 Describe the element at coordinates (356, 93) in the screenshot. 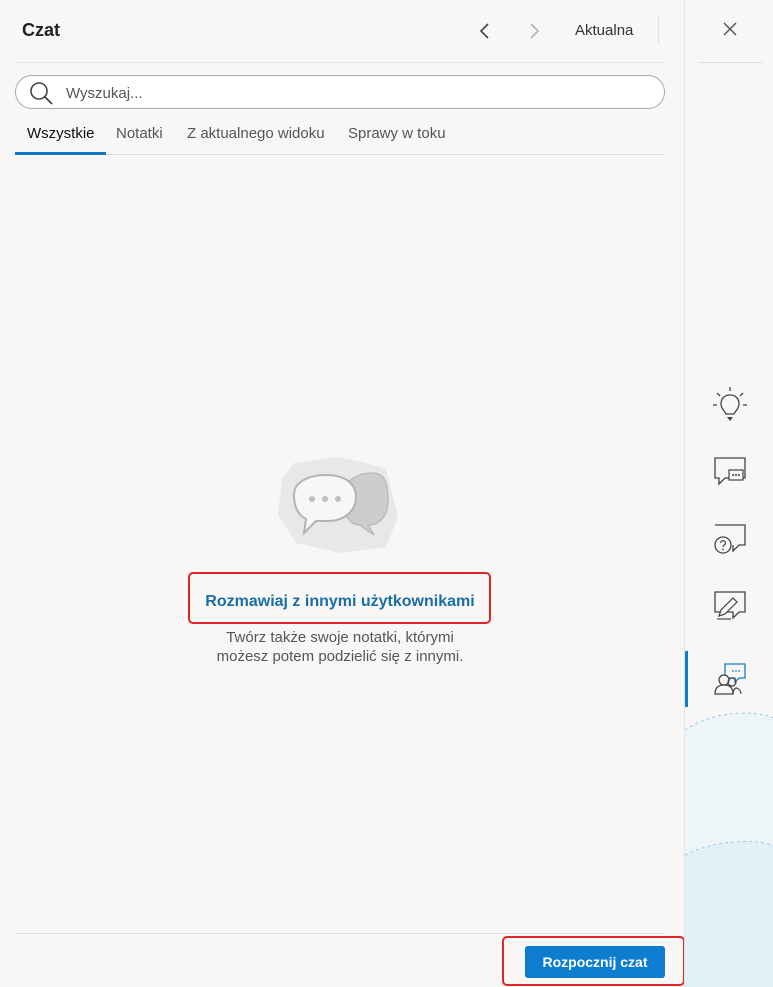

I see `search-input` at that location.